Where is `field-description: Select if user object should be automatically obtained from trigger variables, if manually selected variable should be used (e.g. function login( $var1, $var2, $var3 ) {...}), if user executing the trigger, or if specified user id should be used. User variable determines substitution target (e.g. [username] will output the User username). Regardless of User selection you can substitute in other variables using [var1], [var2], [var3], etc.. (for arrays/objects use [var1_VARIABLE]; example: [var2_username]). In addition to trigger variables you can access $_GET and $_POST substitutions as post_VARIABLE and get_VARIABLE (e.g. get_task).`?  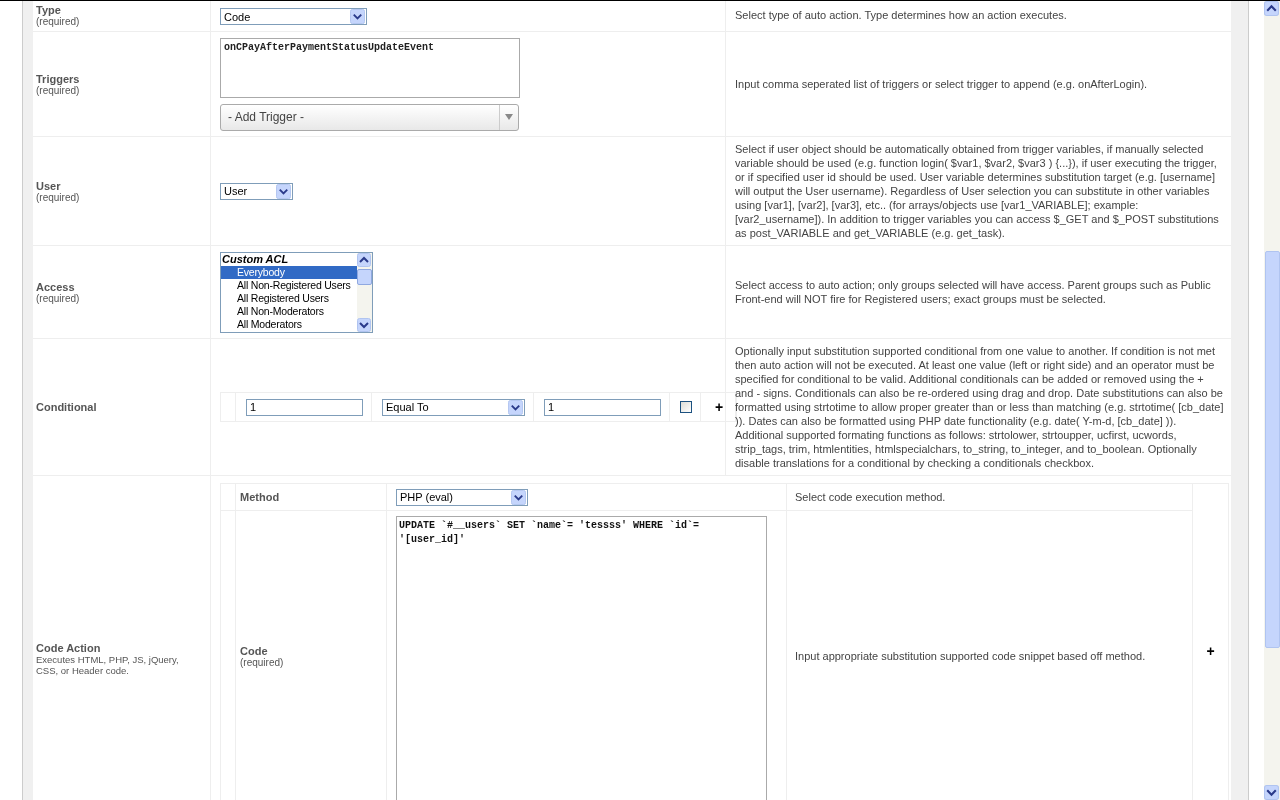 field-description: Select if user object should be automatically obtained from trigger variables, if manually selected variable should be used (e.g. function login( $var1, $var2, $var3 ) {...}), if user executing the trigger, or if specified user id should be used. User variable determines substitution target (e.g. [username] will output the User username). Regardless of User selection you can substitute in other variables using [var1], [var2], [var3], etc.. (for arrays/objects use [var1_VARIABLE]; example: [var2_username]). In addition to trigger variables you can access $_GET and $_POST substitutions as post_VARIABLE and get_VARIABLE (e.g. get_task). is located at coordinates (977, 191).